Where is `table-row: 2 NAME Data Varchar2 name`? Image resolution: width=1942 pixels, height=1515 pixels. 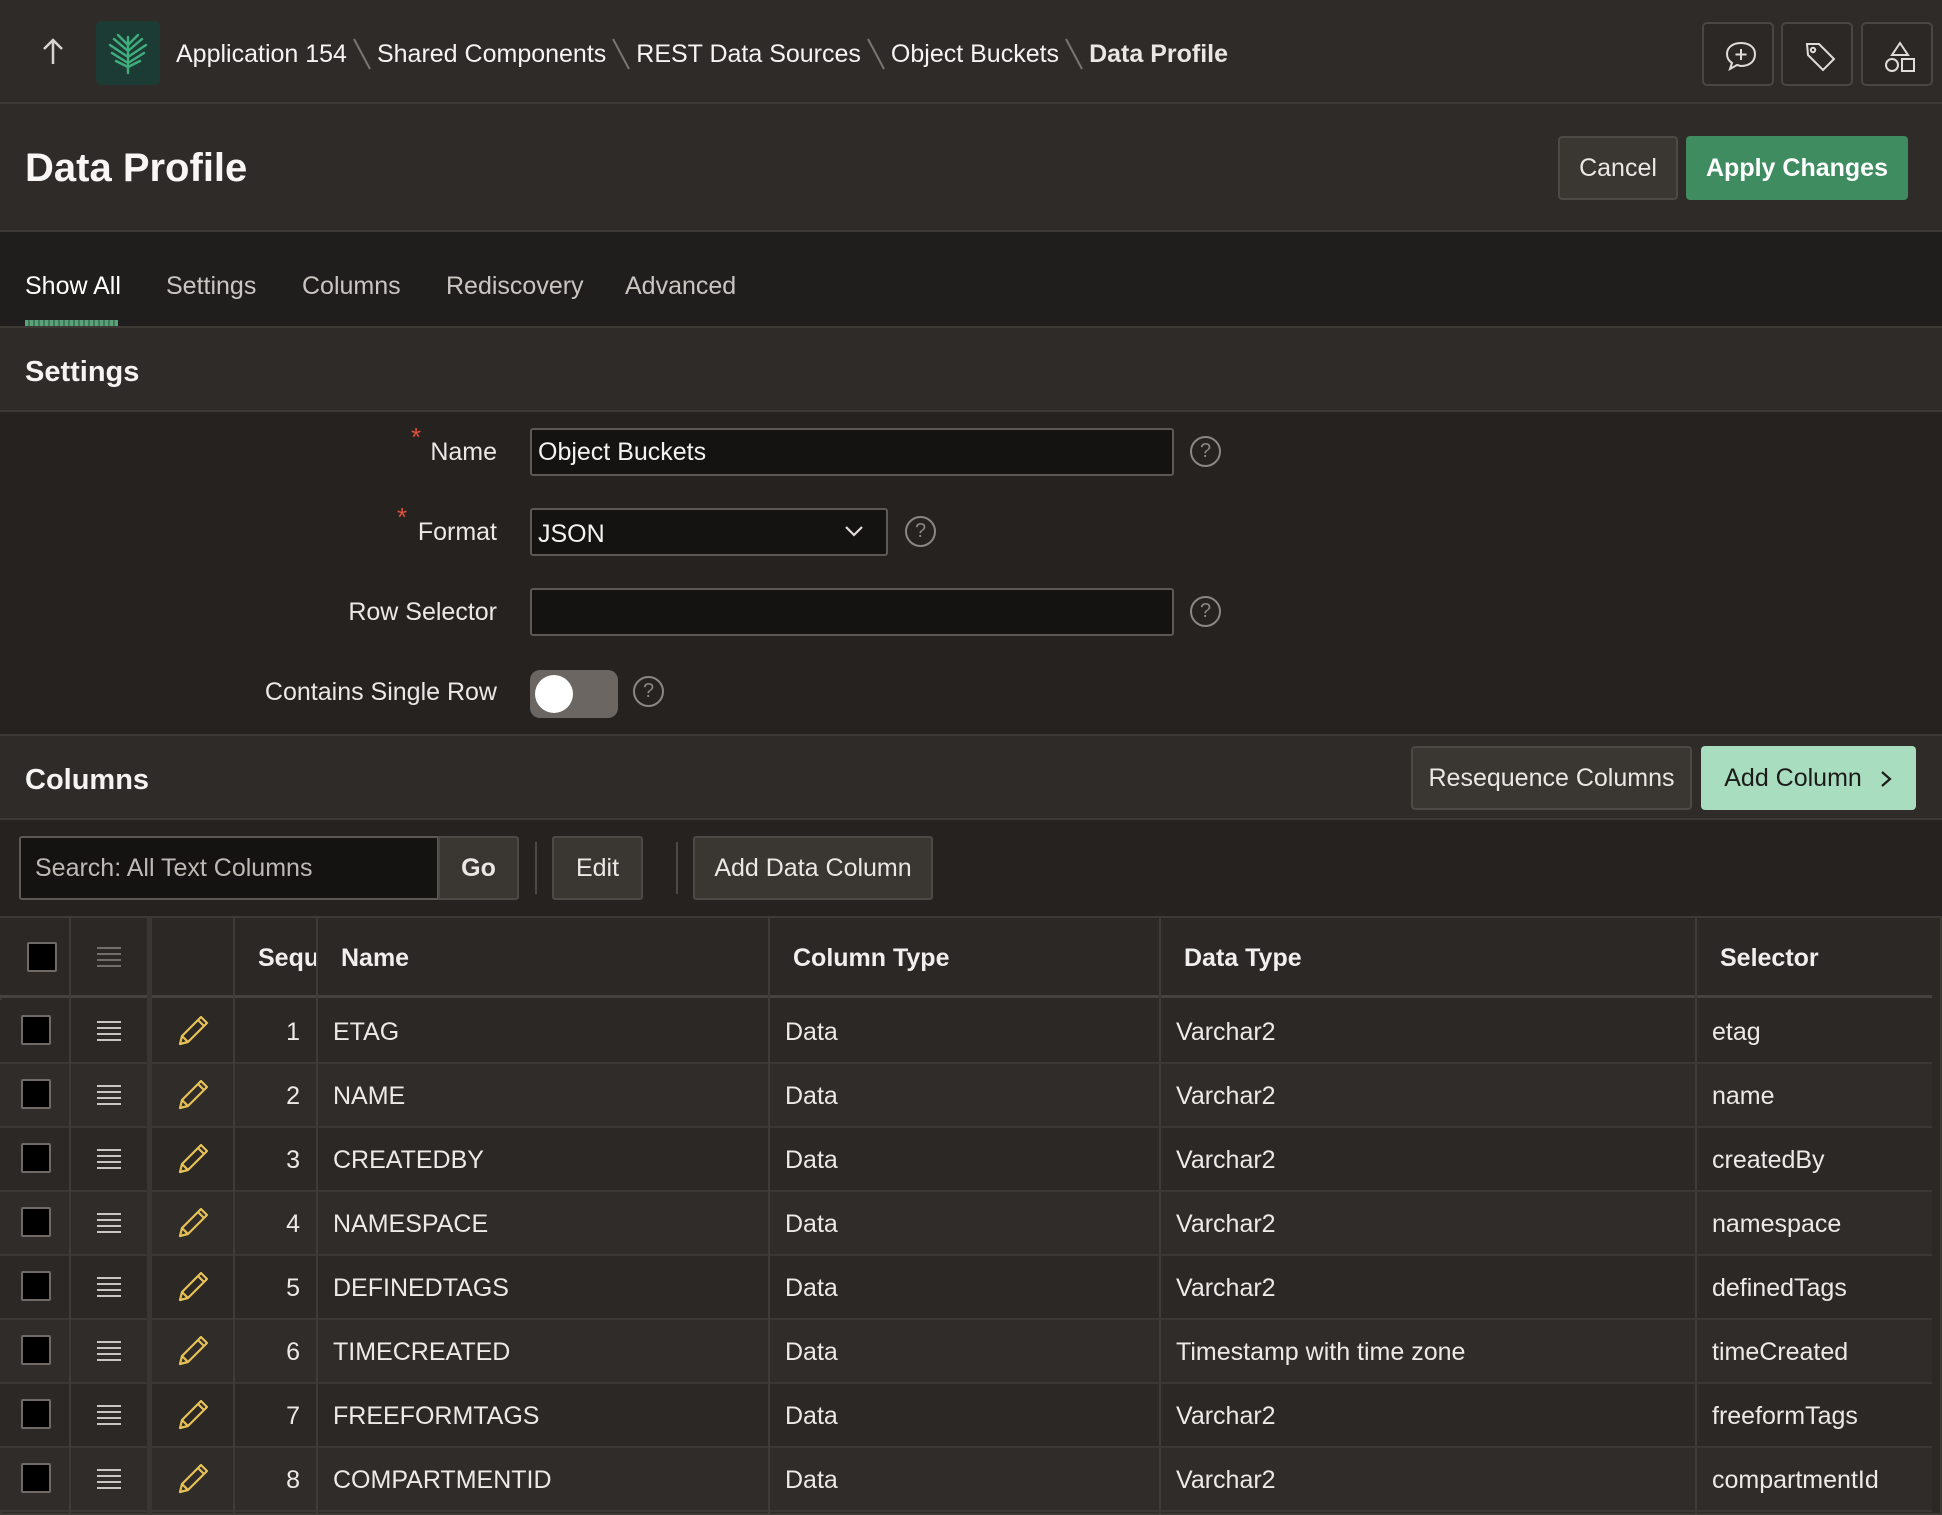 table-row: 2 NAME Data Varchar2 name is located at coordinates (966, 1096).